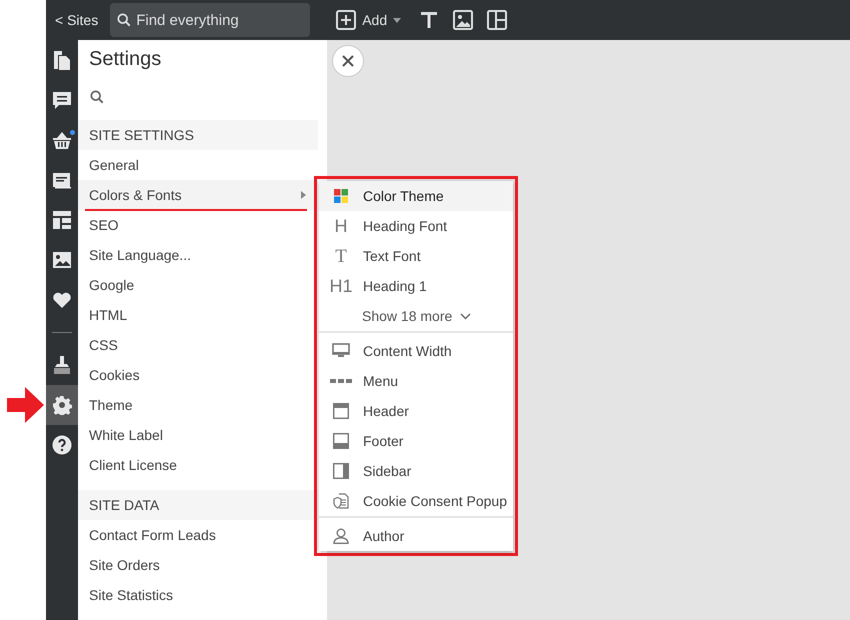  What do you see at coordinates (416, 256) in the screenshot?
I see `submenu-item: T Text Font` at bounding box center [416, 256].